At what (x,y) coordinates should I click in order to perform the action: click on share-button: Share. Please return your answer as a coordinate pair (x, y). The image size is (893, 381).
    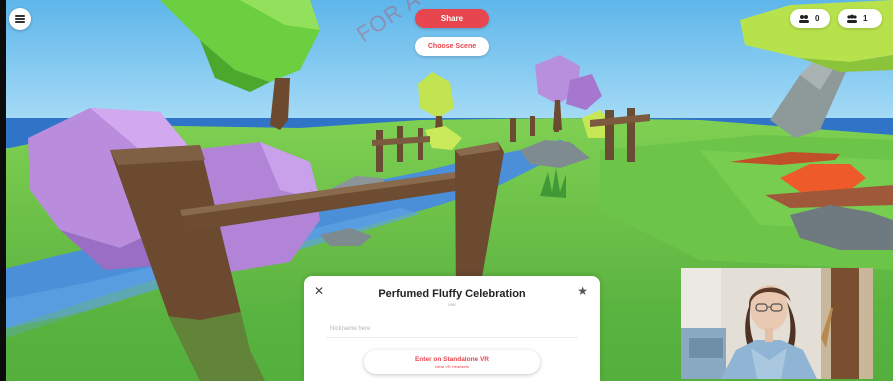
    Looking at the image, I should click on (452, 18).